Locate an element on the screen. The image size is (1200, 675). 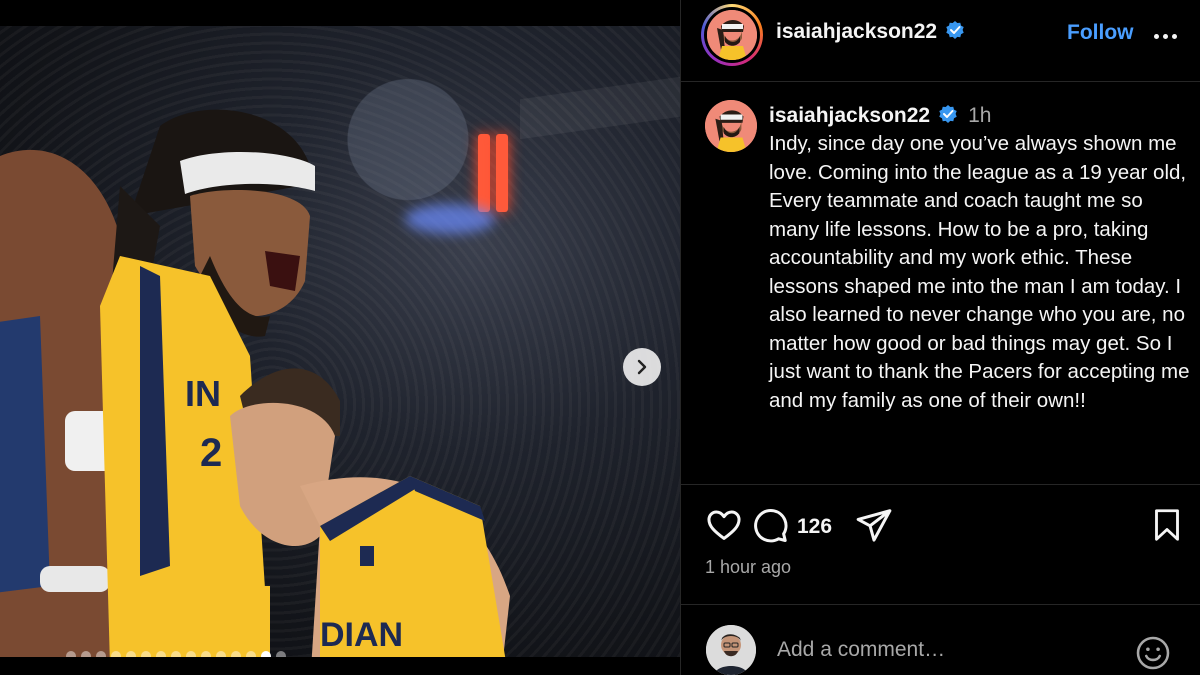
arena-light is located at coordinates (450, 219).